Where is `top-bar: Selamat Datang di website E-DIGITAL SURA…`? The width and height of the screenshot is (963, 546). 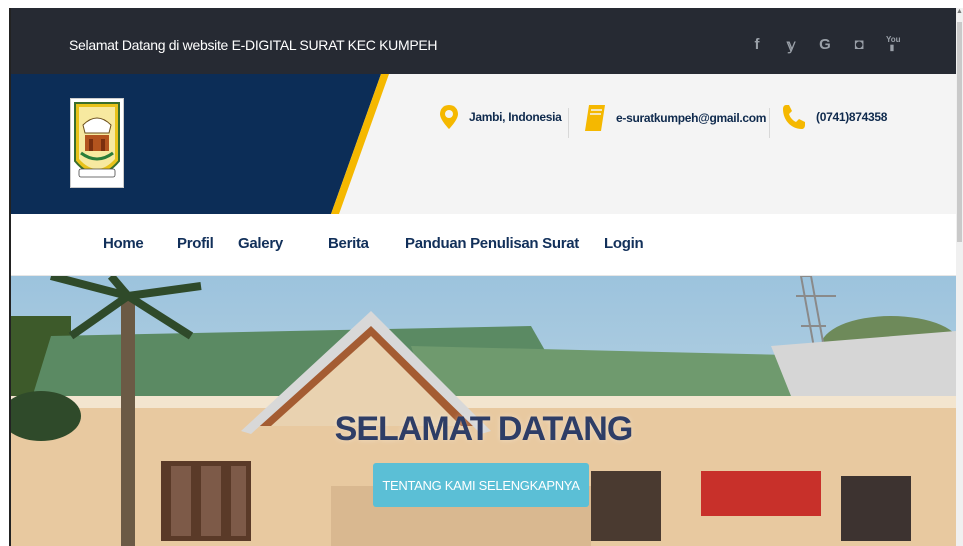
top-bar: Selamat Datang di website E-DIGITAL SURA… is located at coordinates (483, 41).